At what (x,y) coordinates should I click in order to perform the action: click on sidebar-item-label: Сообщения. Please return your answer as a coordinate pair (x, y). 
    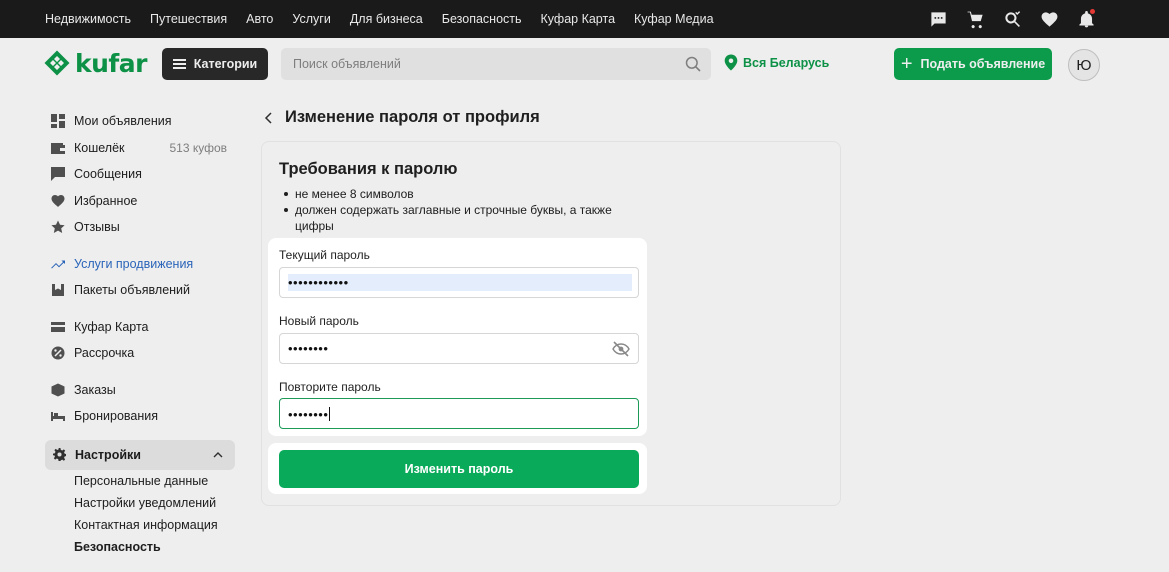
    Looking at the image, I should click on (108, 174).